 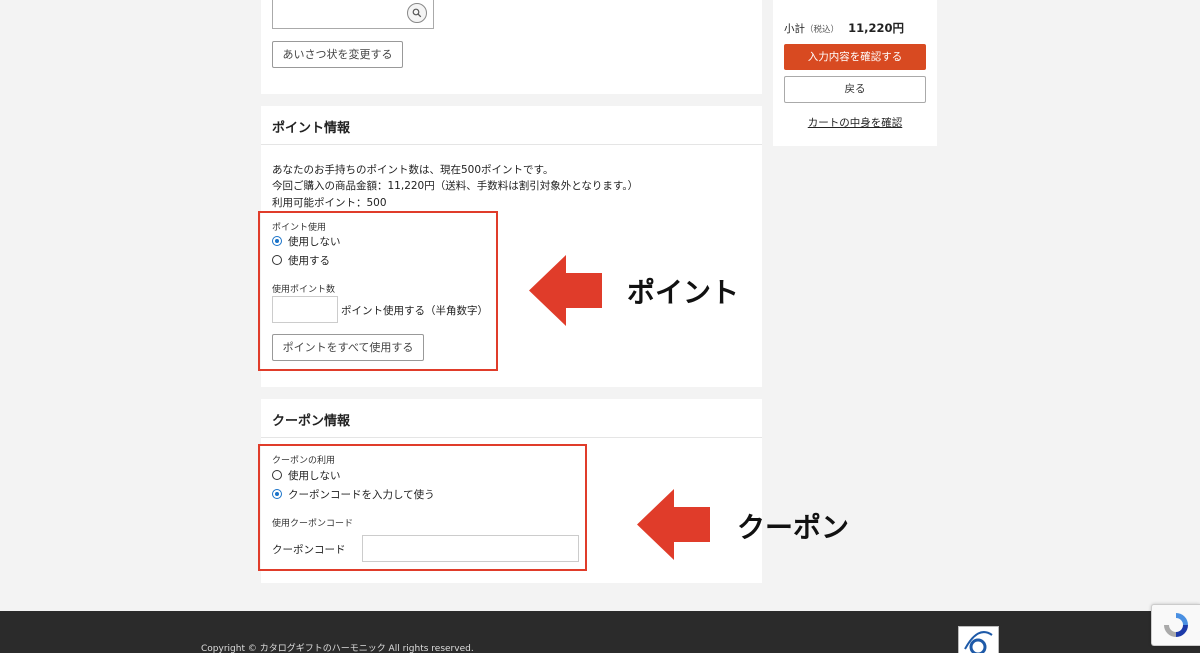 I want to click on recaptcha-badge, so click(x=1175, y=625).